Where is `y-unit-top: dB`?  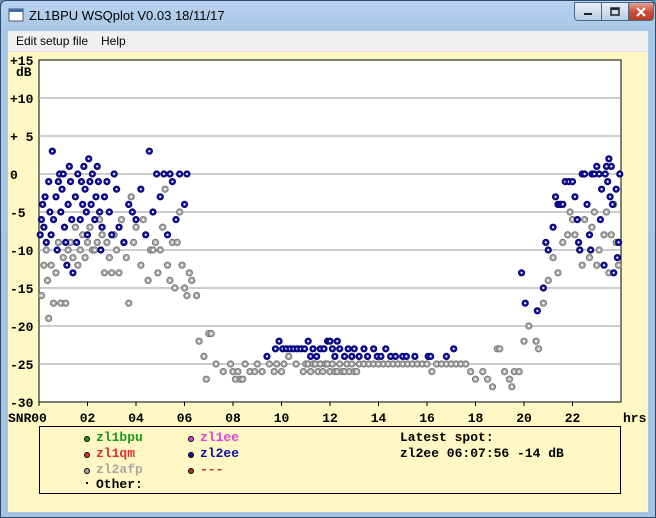
y-unit-top: dB is located at coordinates (24, 72).